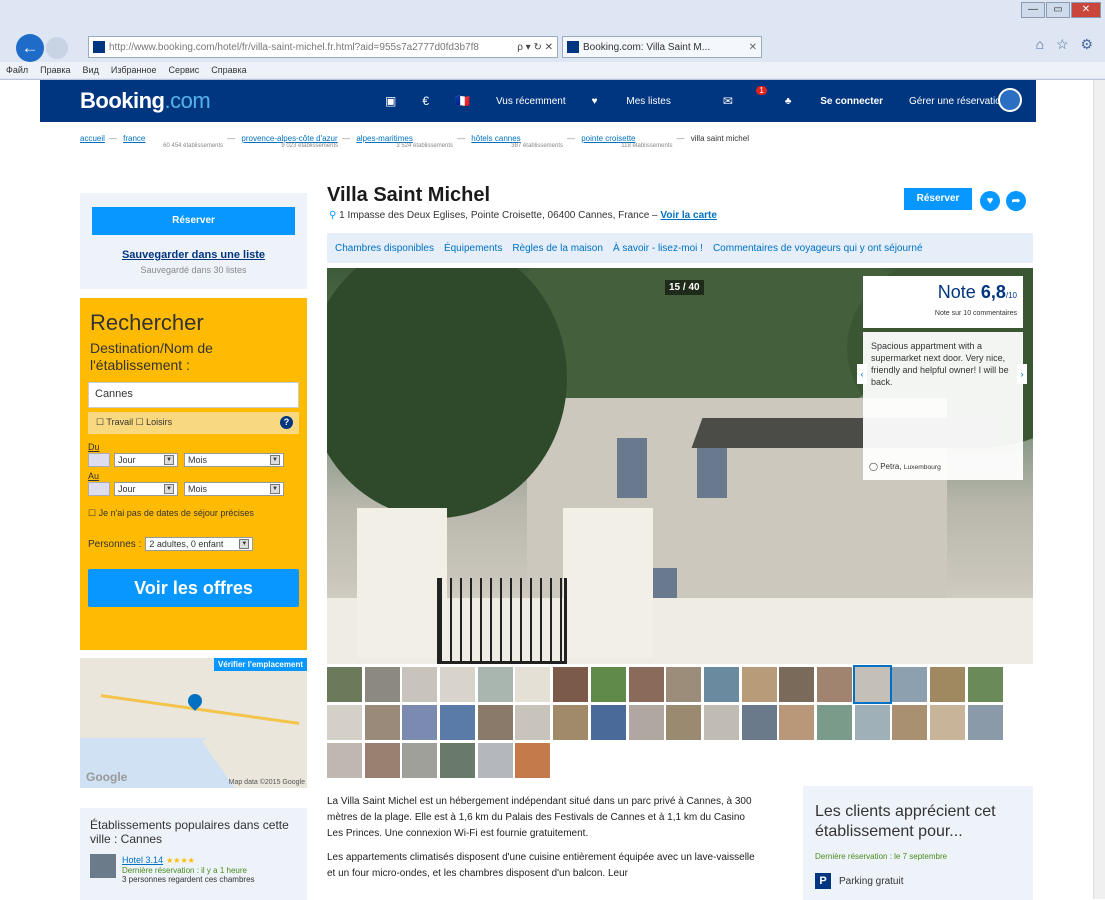 This screenshot has width=1105, height=900. Describe the element at coordinates (260, 664) in the screenshot. I see `verify-location-button: Vérifier l'emplacement` at that location.